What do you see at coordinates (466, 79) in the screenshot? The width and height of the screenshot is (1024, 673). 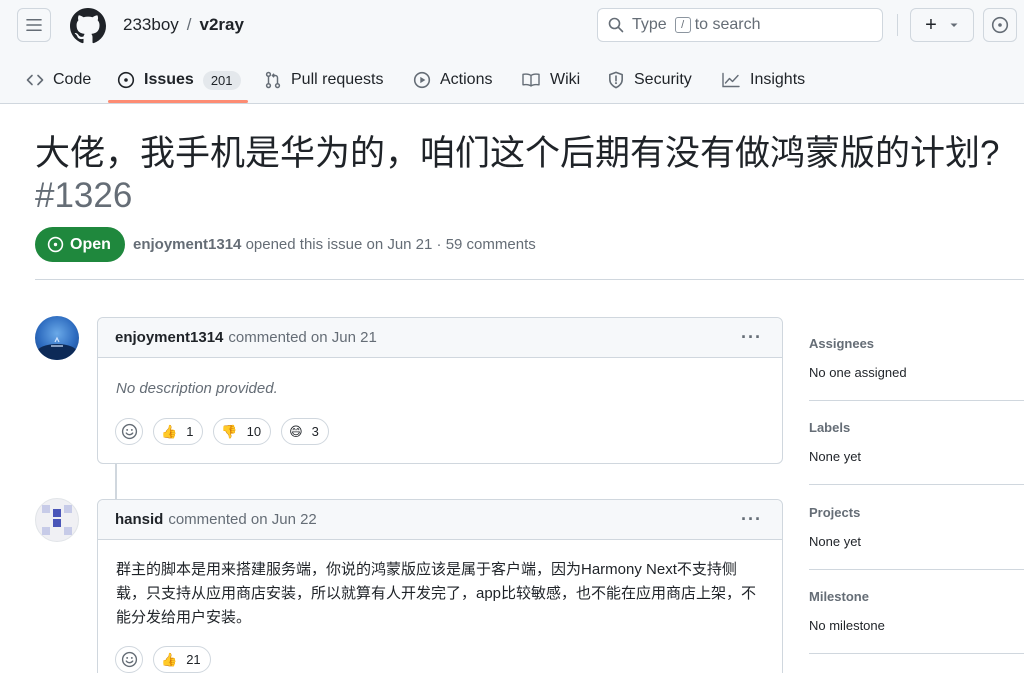 I see `tab-label: Actions` at bounding box center [466, 79].